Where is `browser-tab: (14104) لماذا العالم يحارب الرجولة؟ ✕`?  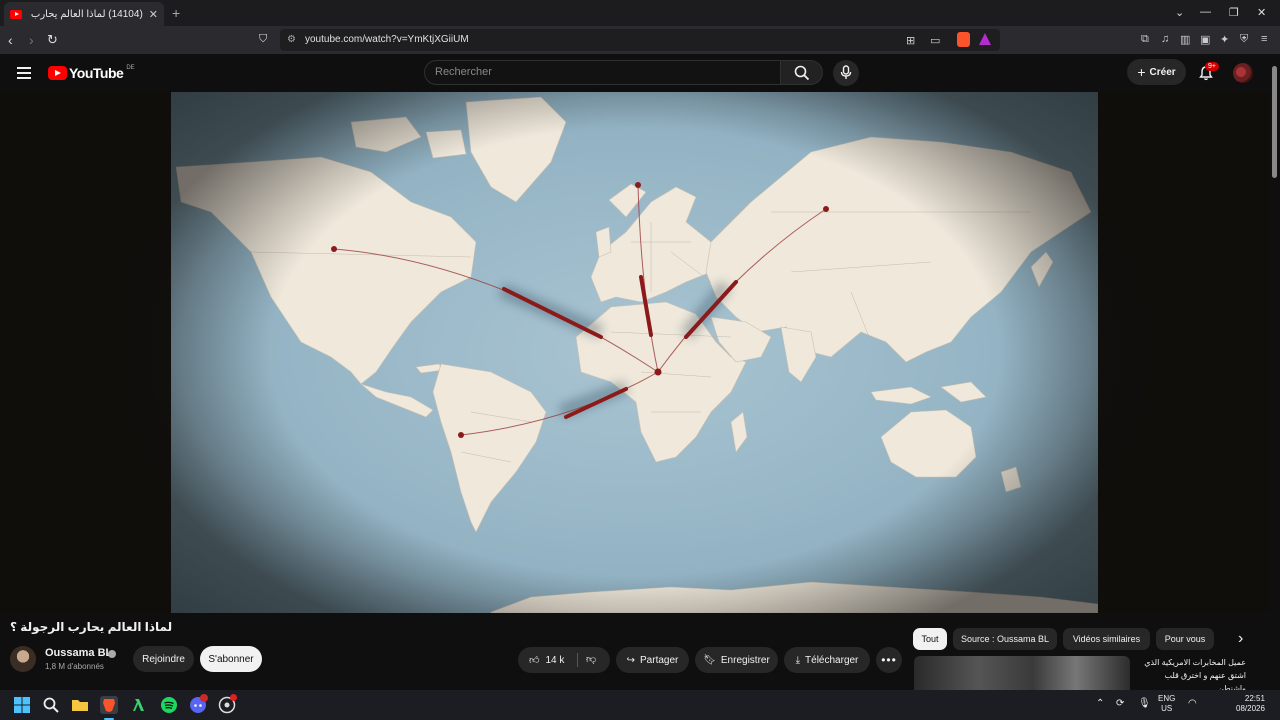
browser-tab: (14104) لماذا العالم يحارب الرجولة؟ ✕ is located at coordinates (84, 14).